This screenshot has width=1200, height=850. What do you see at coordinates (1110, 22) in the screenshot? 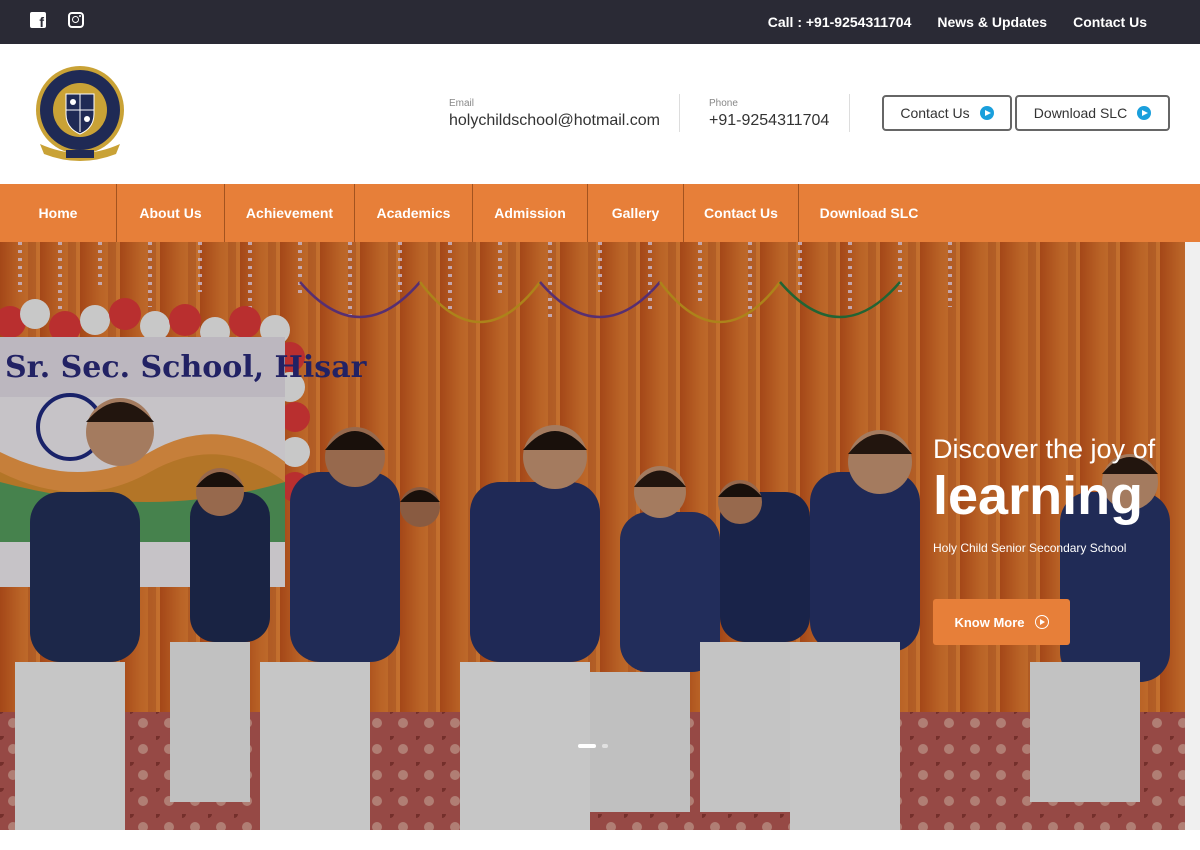
I see `top-contact-link: Contact Us` at bounding box center [1110, 22].